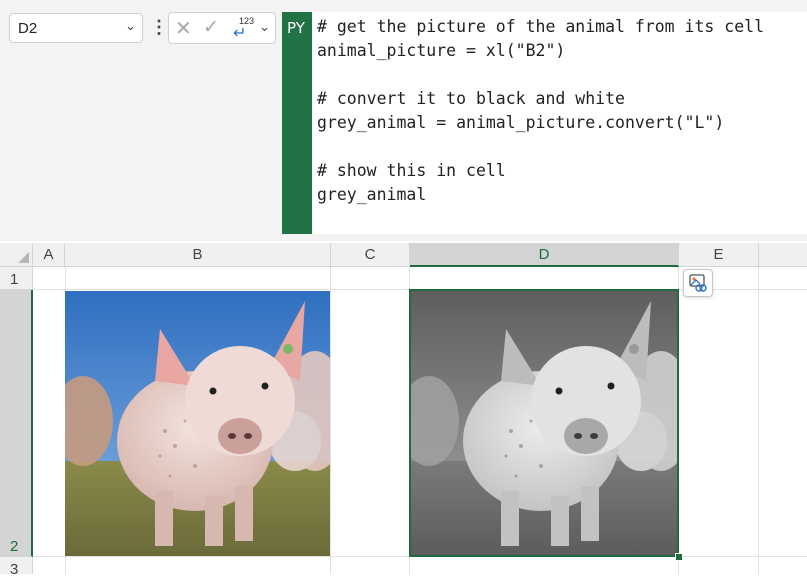 Image resolution: width=807 pixels, height=578 pixels. I want to click on column-header-c: C, so click(370, 255).